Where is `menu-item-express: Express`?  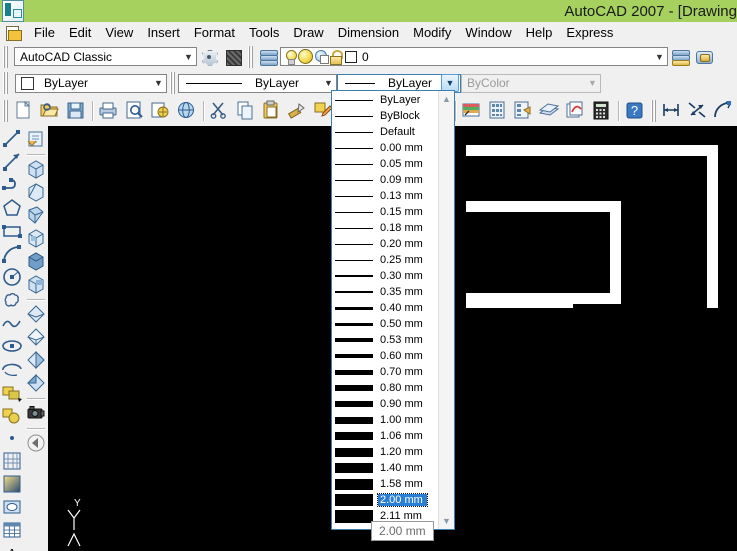 menu-item-express: Express is located at coordinates (589, 32).